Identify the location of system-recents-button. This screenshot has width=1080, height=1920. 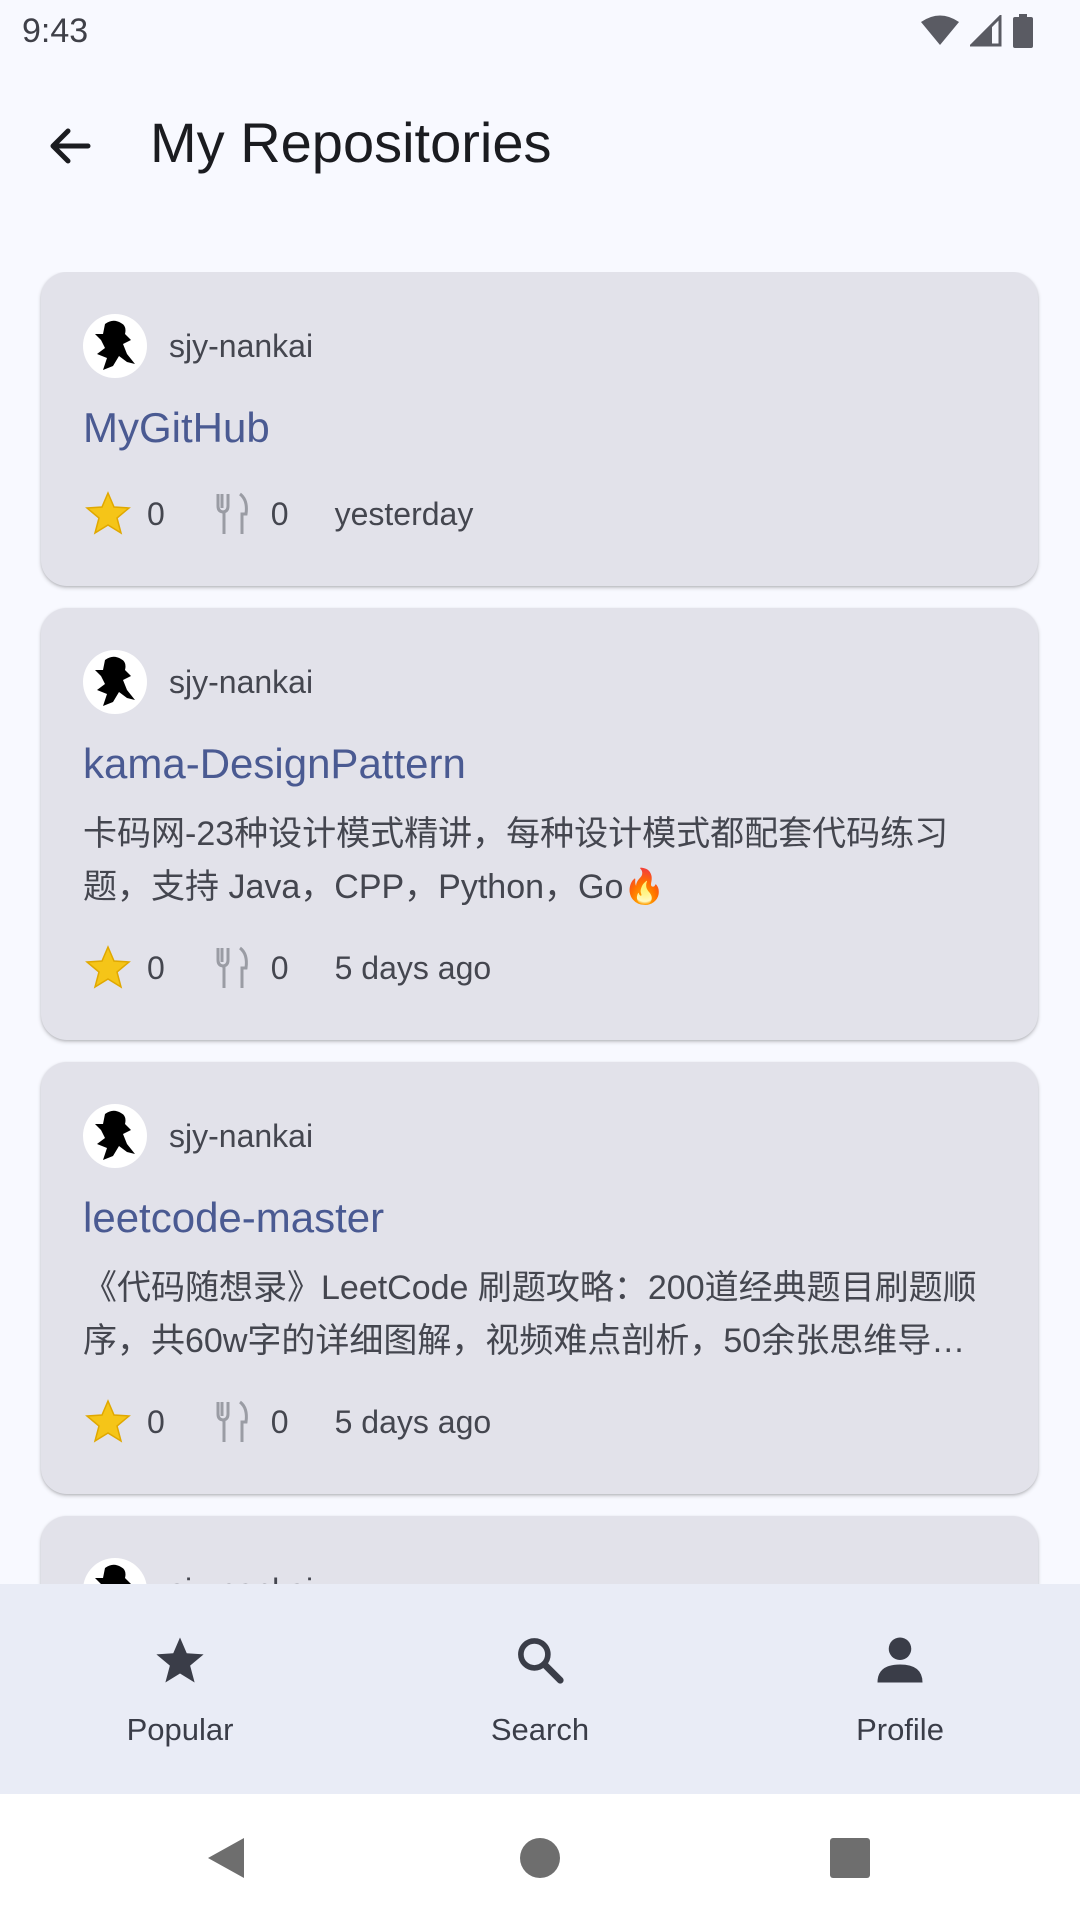
(850, 1860).